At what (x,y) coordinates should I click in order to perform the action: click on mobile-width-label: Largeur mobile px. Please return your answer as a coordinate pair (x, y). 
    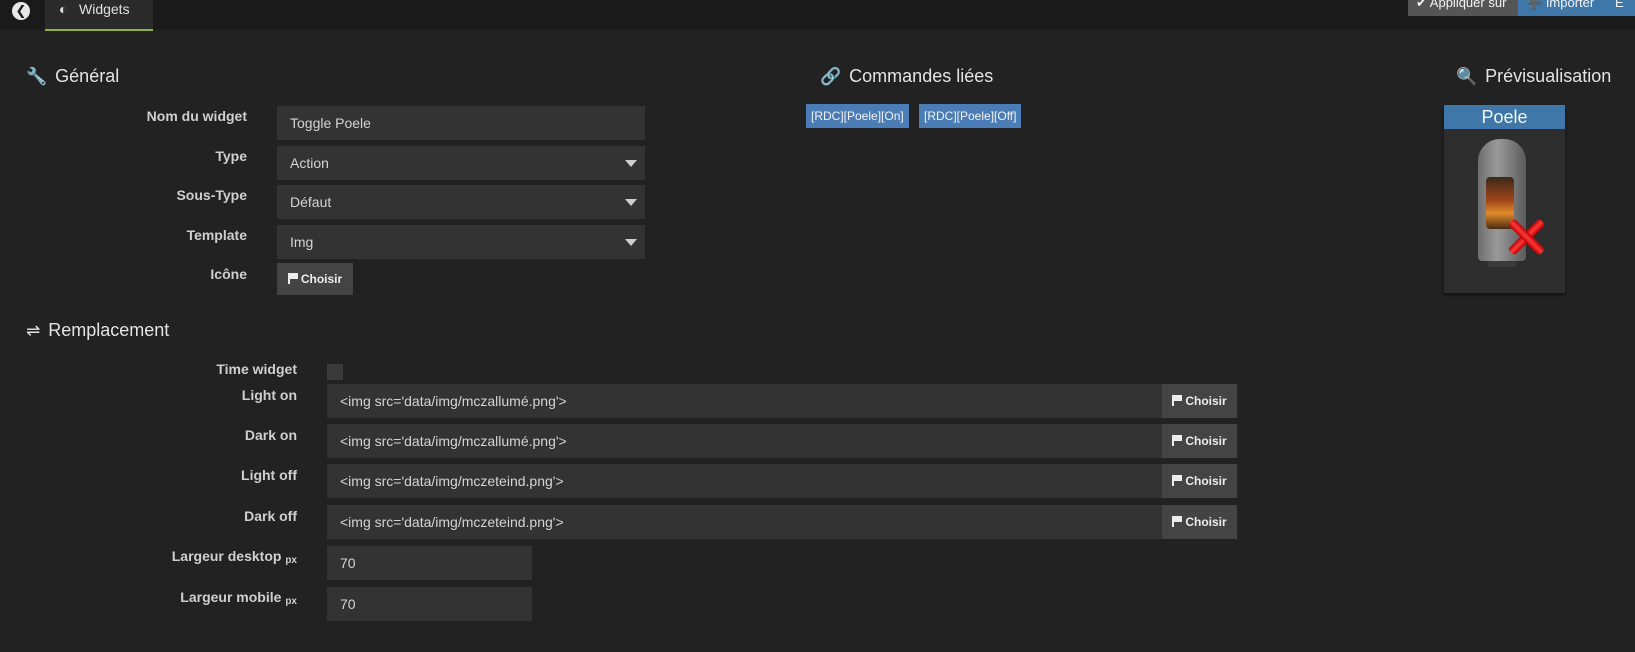
    Looking at the image, I should click on (238, 598).